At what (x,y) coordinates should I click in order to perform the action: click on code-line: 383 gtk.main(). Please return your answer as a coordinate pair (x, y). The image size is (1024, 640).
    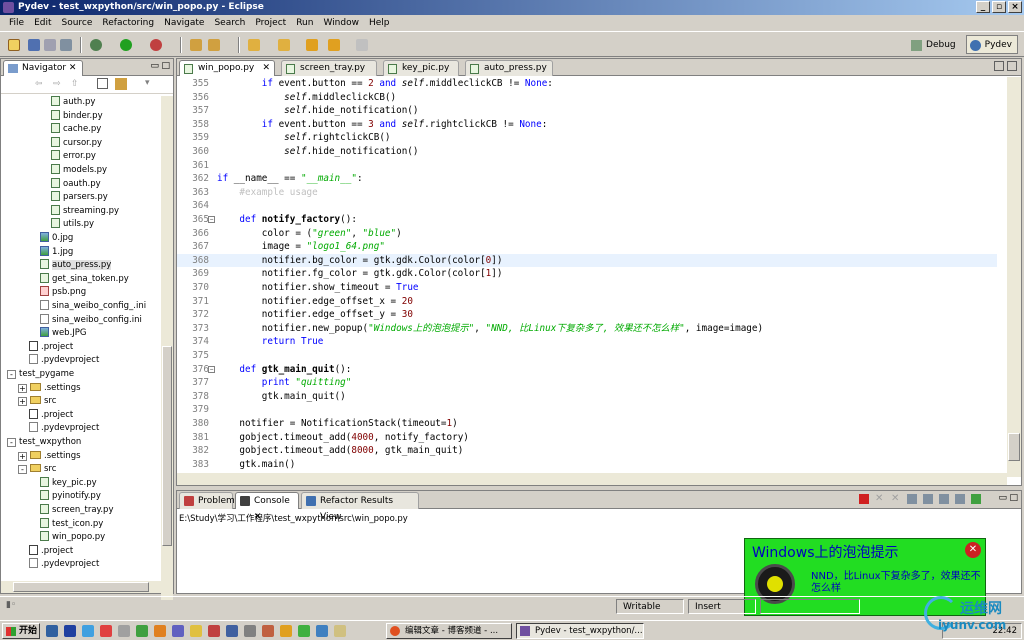
    Looking at the image, I should click on (587, 465).